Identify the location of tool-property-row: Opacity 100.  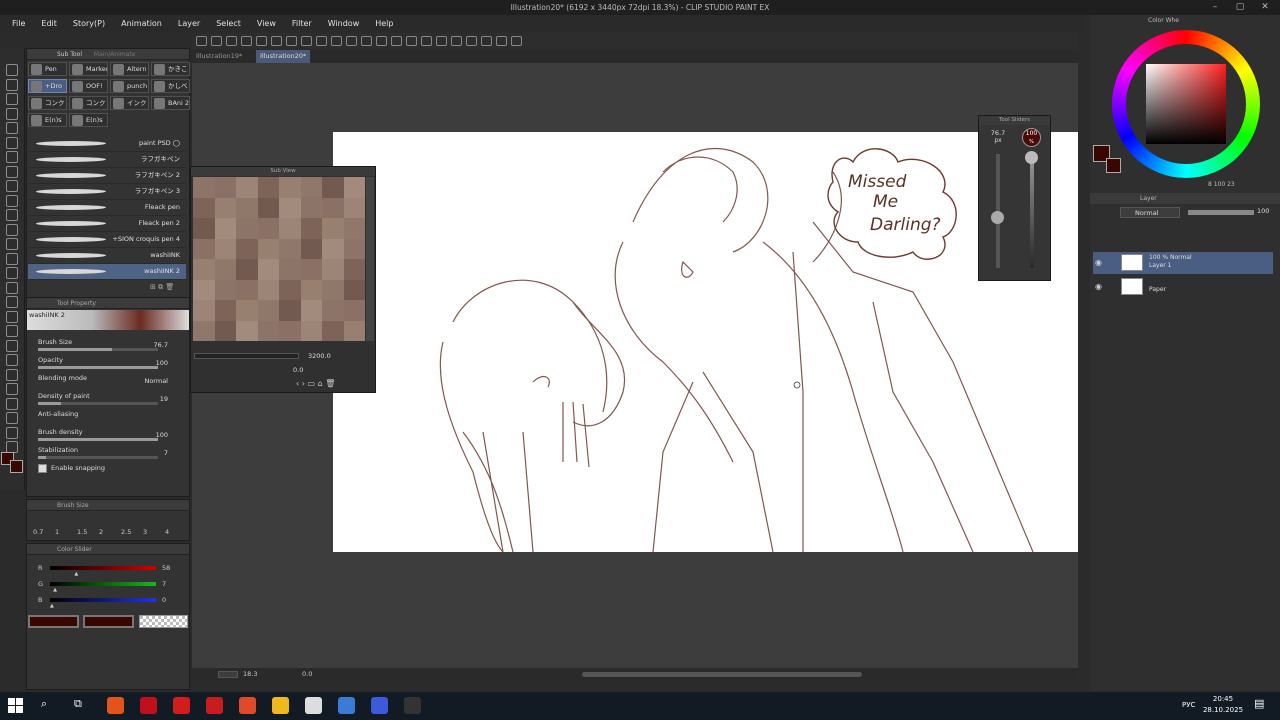
(104, 364).